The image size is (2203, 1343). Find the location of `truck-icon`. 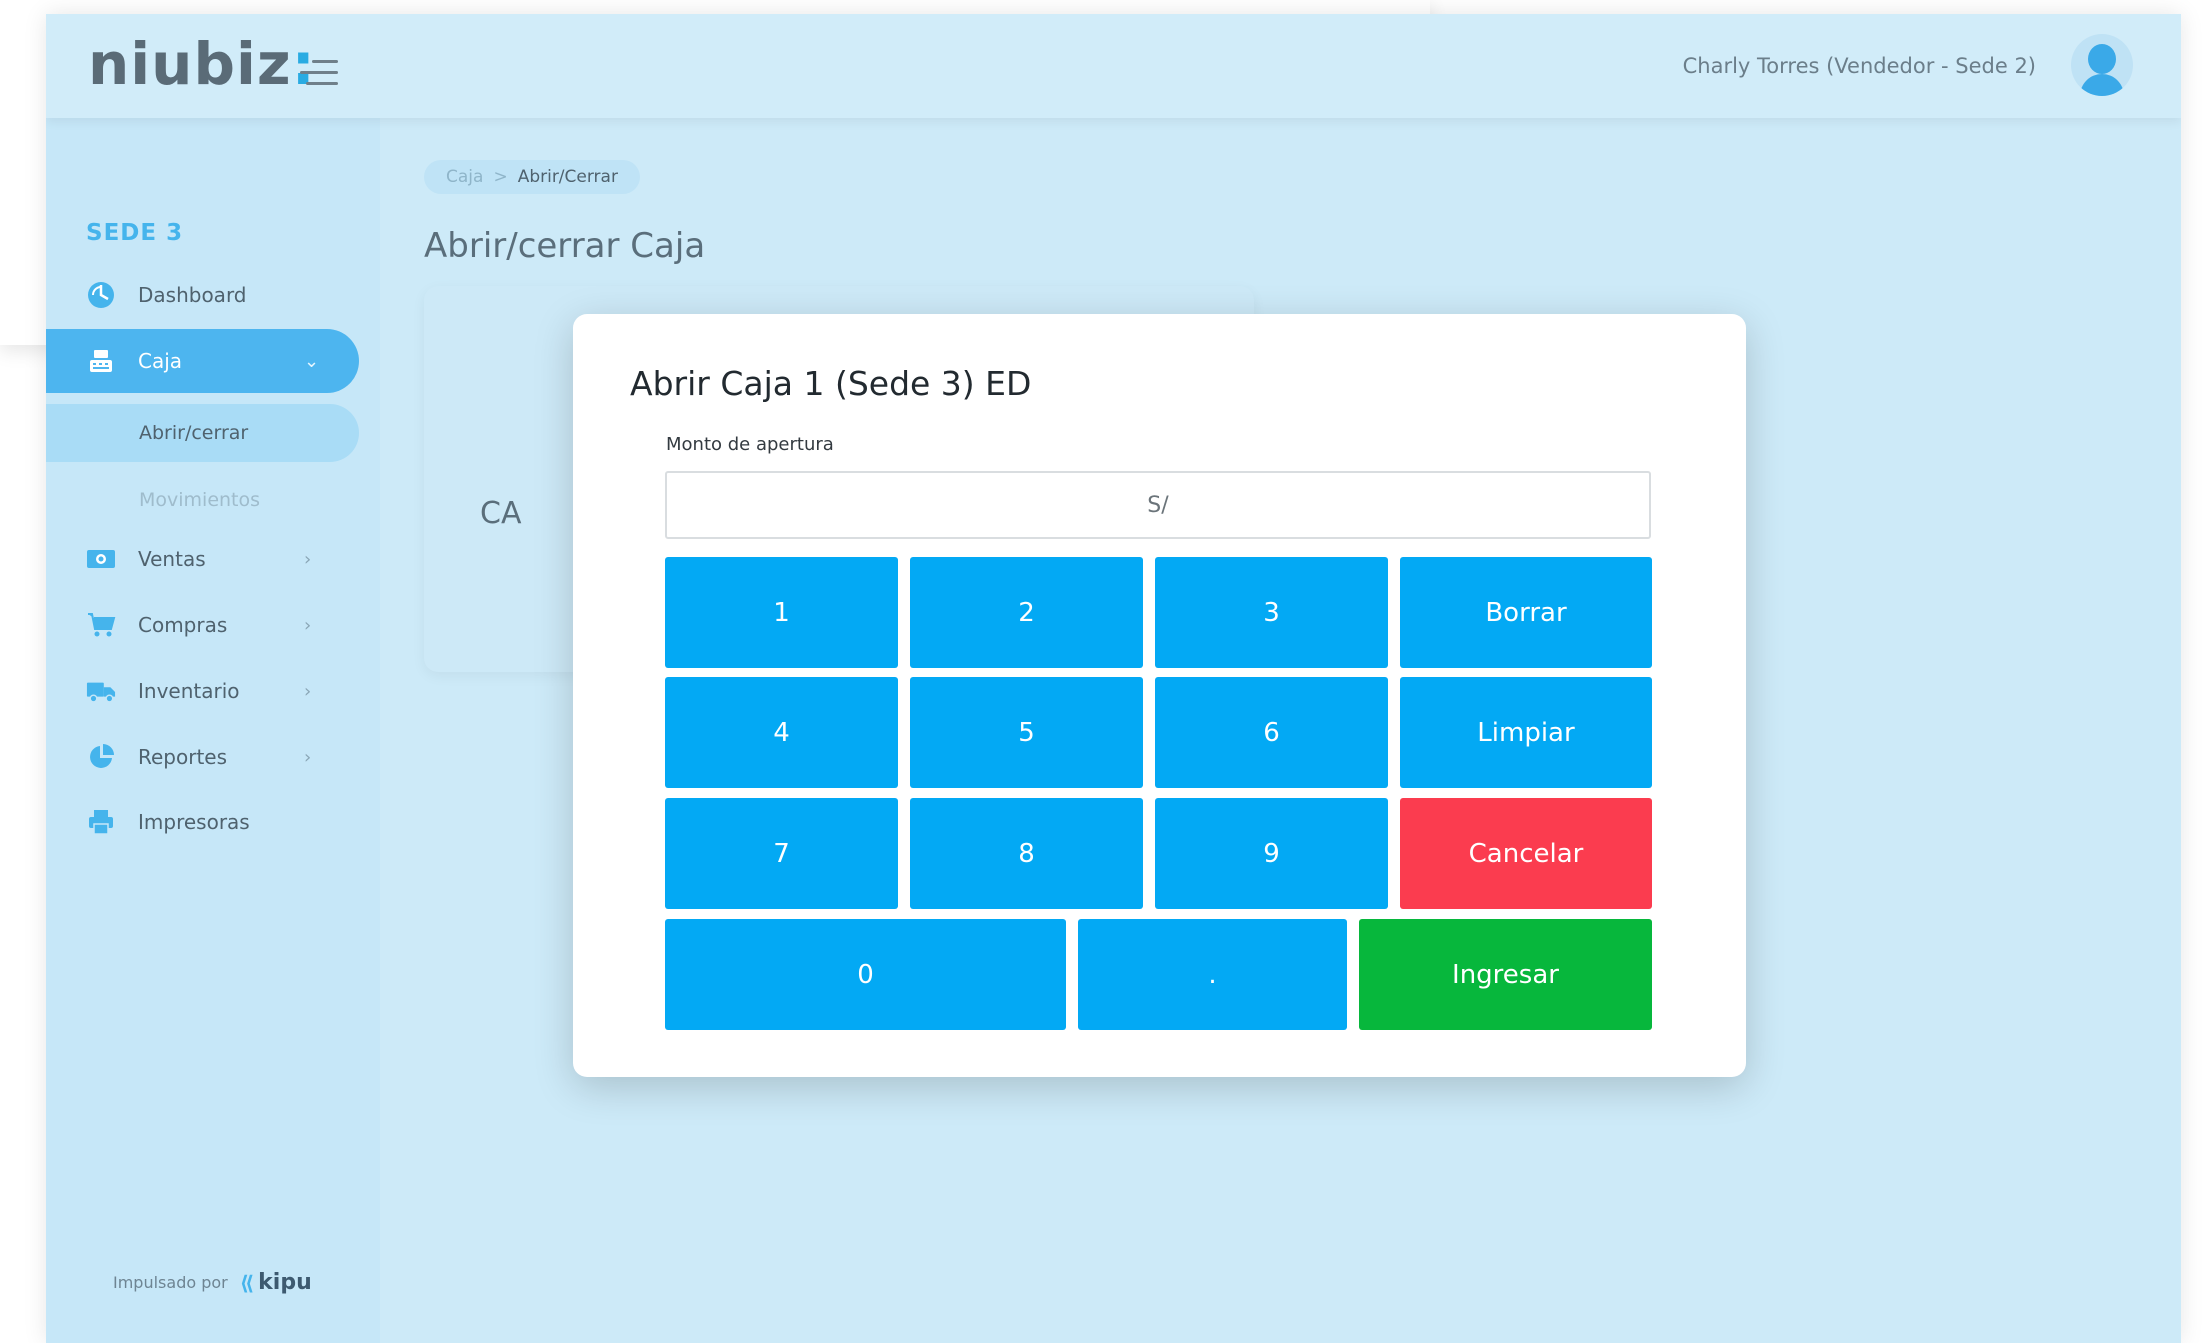

truck-icon is located at coordinates (101, 691).